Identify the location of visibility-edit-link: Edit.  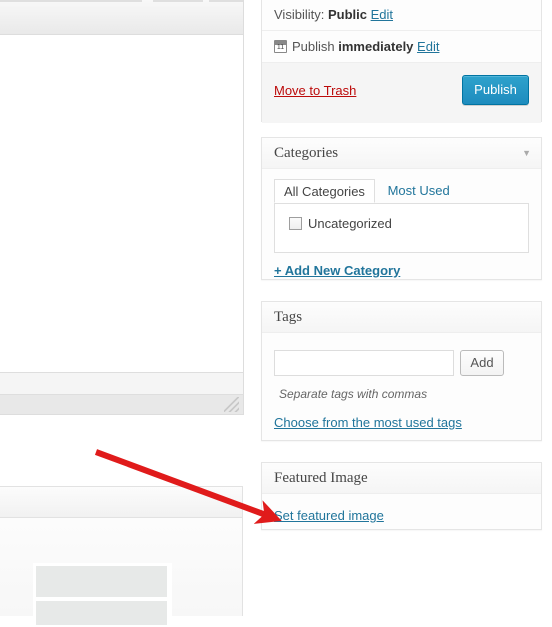
(382, 14).